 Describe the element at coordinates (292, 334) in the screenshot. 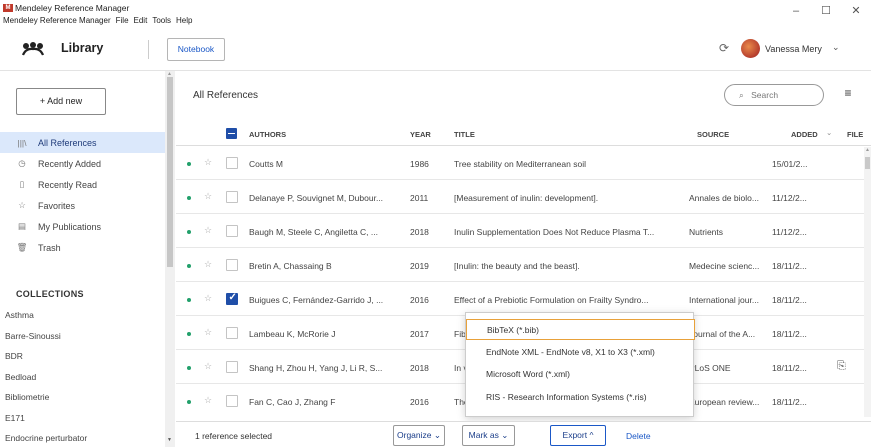

I see `row-authors: Lambeau K, McRorie J` at that location.